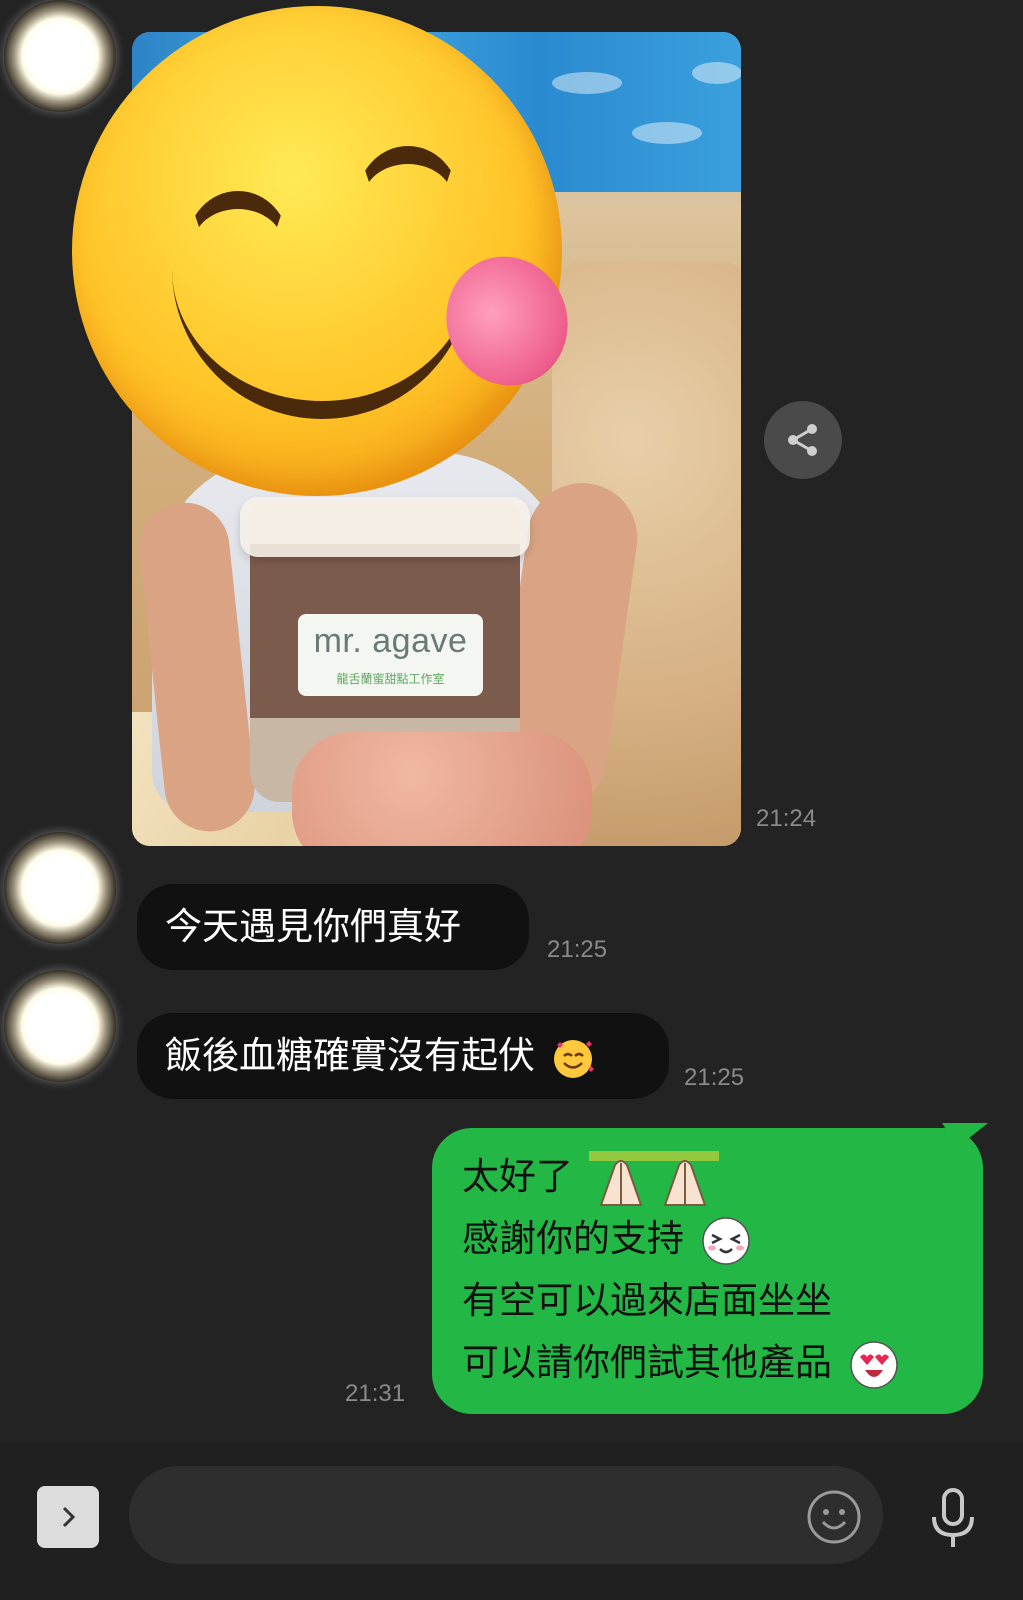 This screenshot has width=1023, height=1600. Describe the element at coordinates (647, 1362) in the screenshot. I see `message-text-line: 可以請你們試其他產品` at that location.